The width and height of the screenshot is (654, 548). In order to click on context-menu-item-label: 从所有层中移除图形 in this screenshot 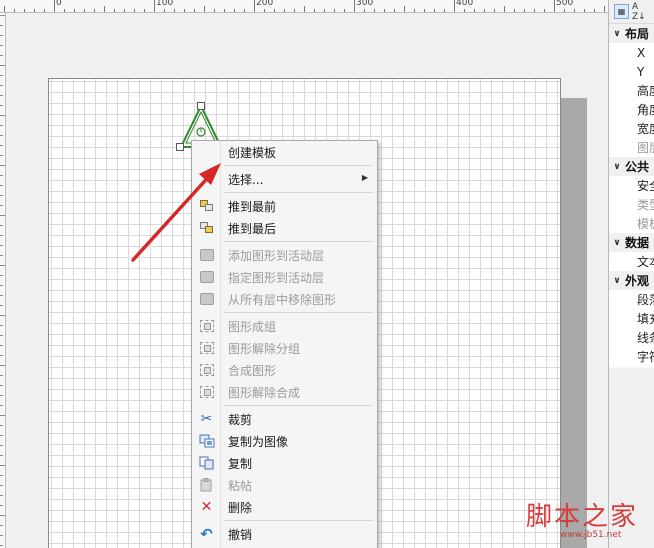, I will do `click(282, 299)`.